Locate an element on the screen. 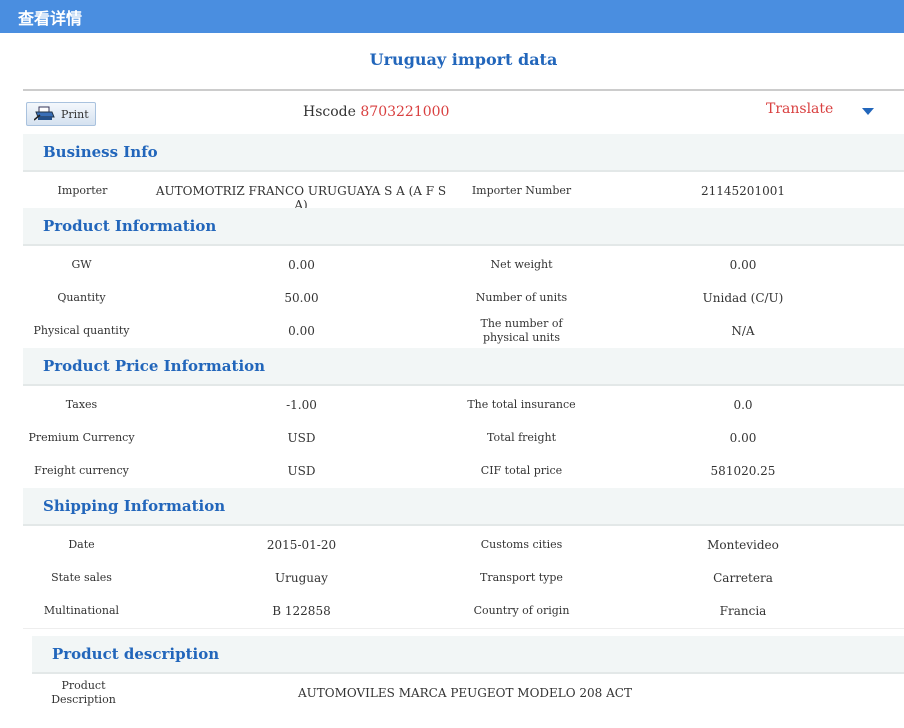  title-bar: 查看详情 is located at coordinates (452, 16).